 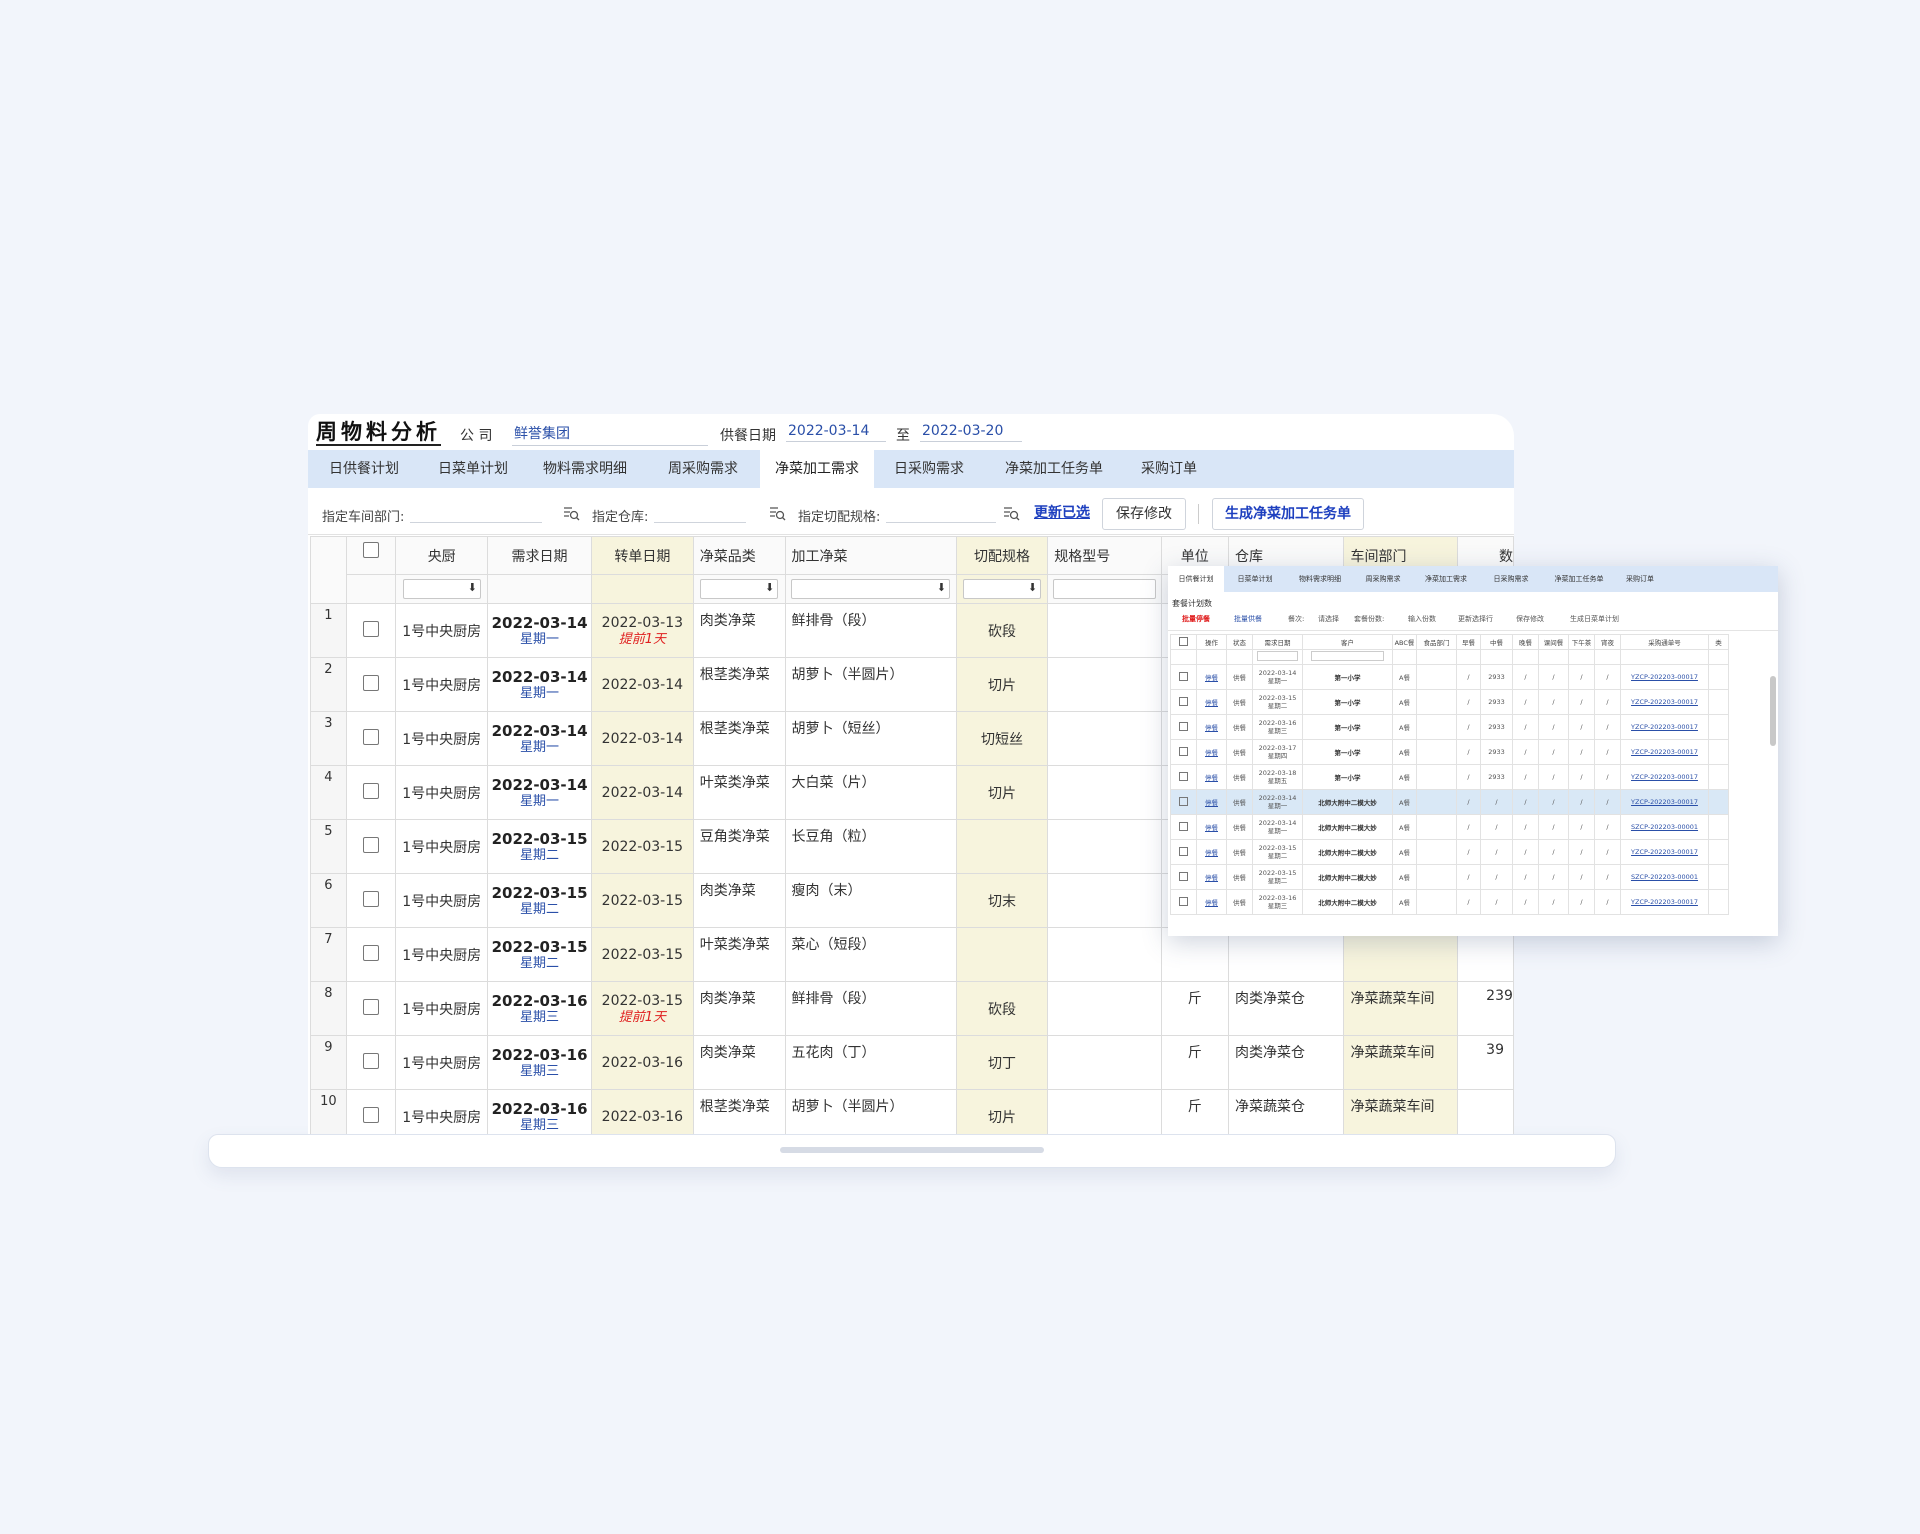 I want to click on overlay-toolbar-item: 套餐份数:, so click(x=1369, y=619).